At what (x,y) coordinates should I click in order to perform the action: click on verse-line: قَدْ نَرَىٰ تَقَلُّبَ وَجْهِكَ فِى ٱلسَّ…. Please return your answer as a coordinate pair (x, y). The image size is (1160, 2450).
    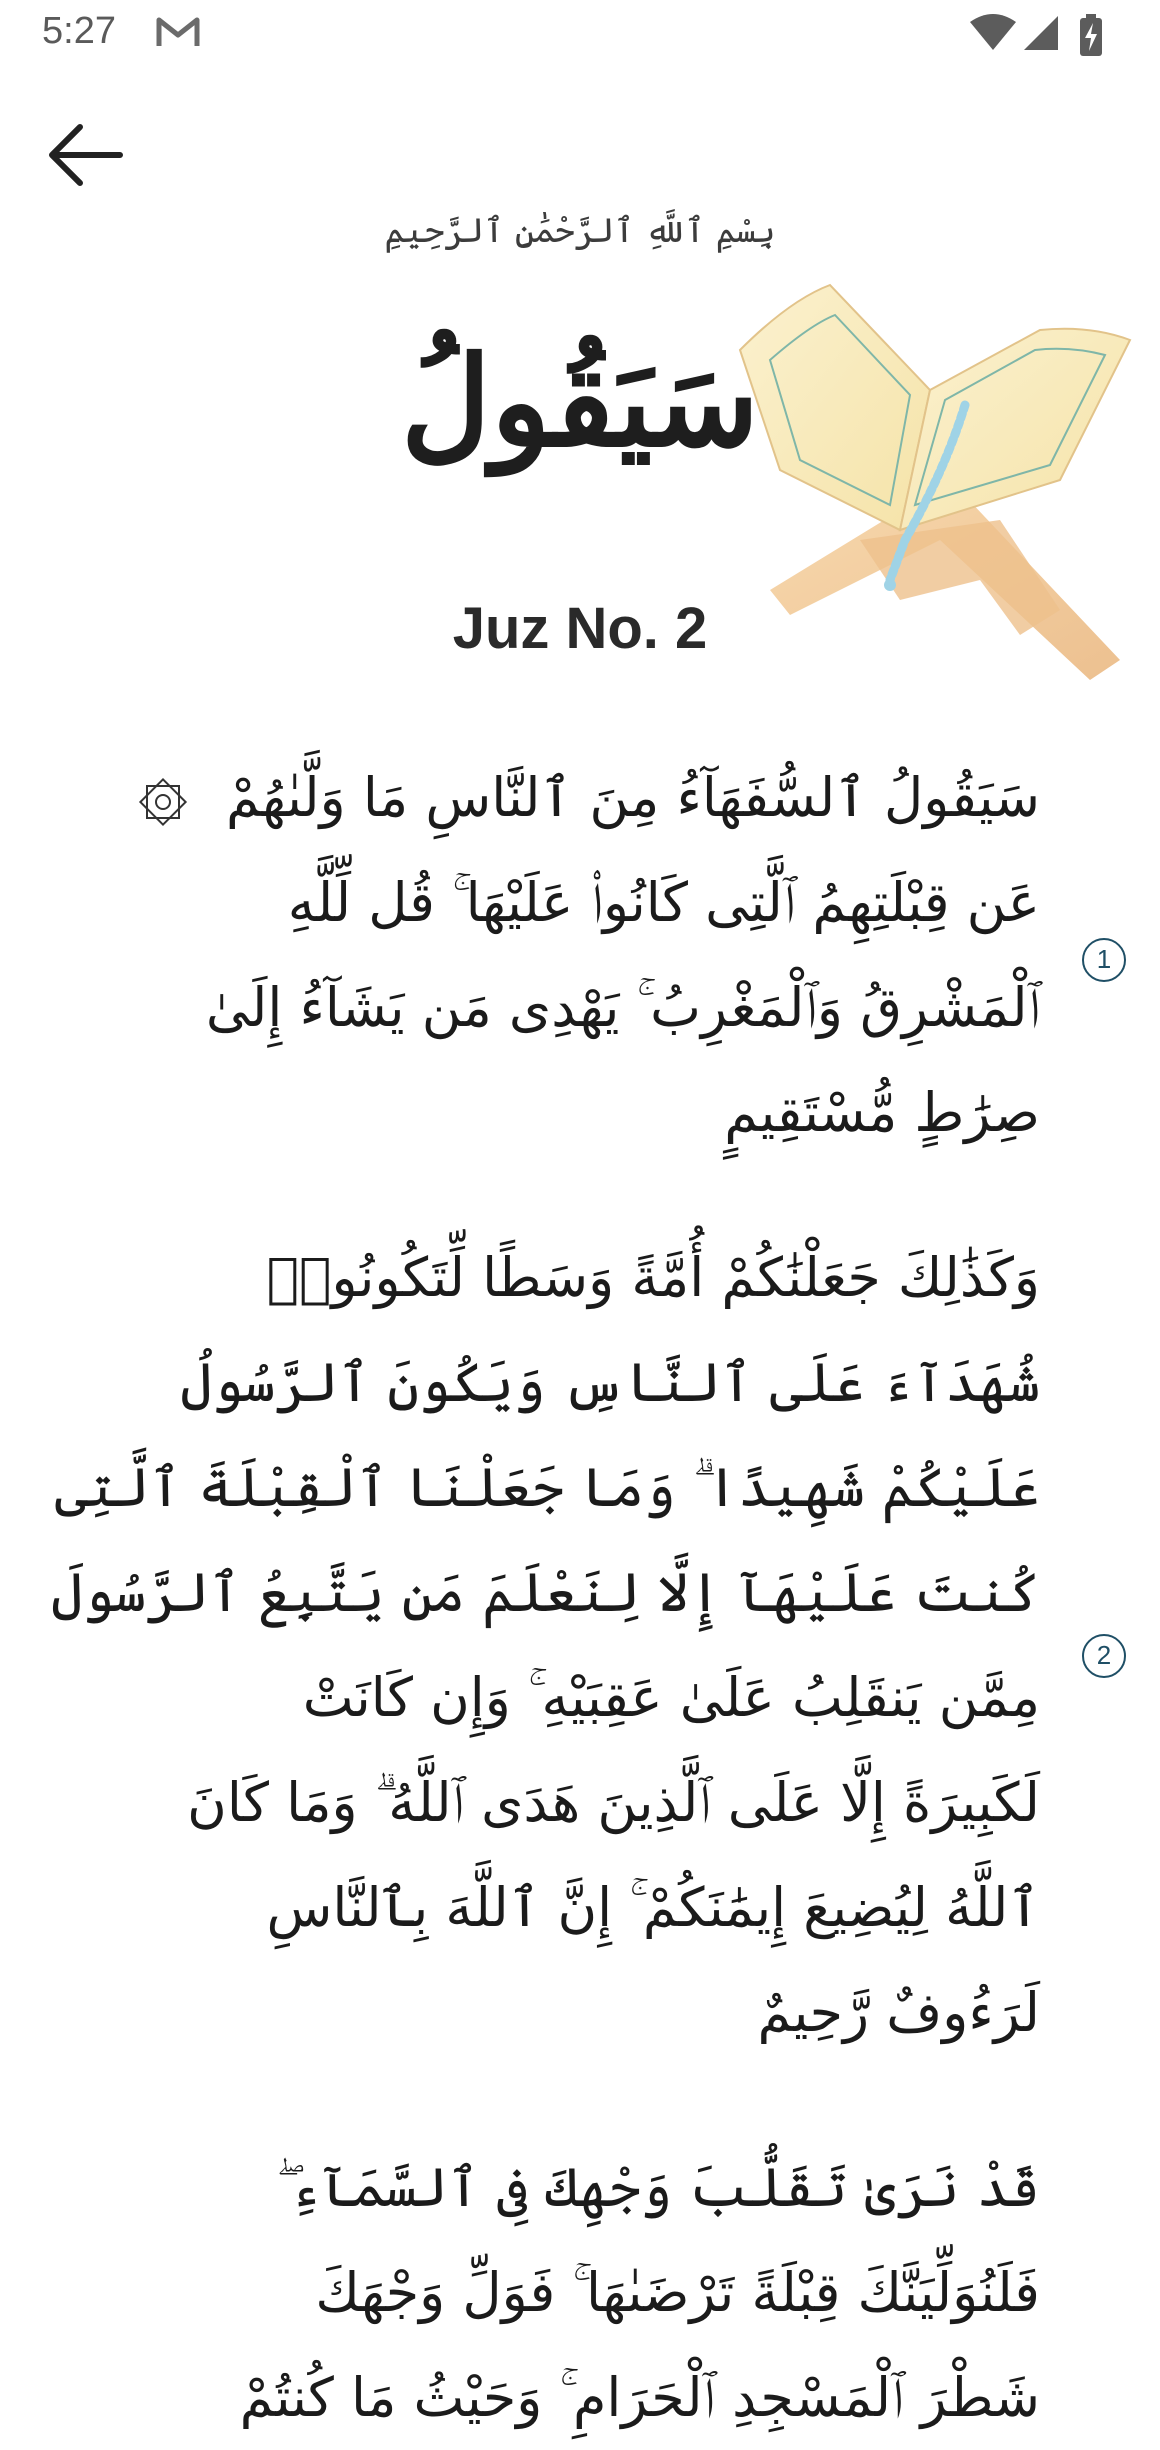
    Looking at the image, I should click on (658, 2187).